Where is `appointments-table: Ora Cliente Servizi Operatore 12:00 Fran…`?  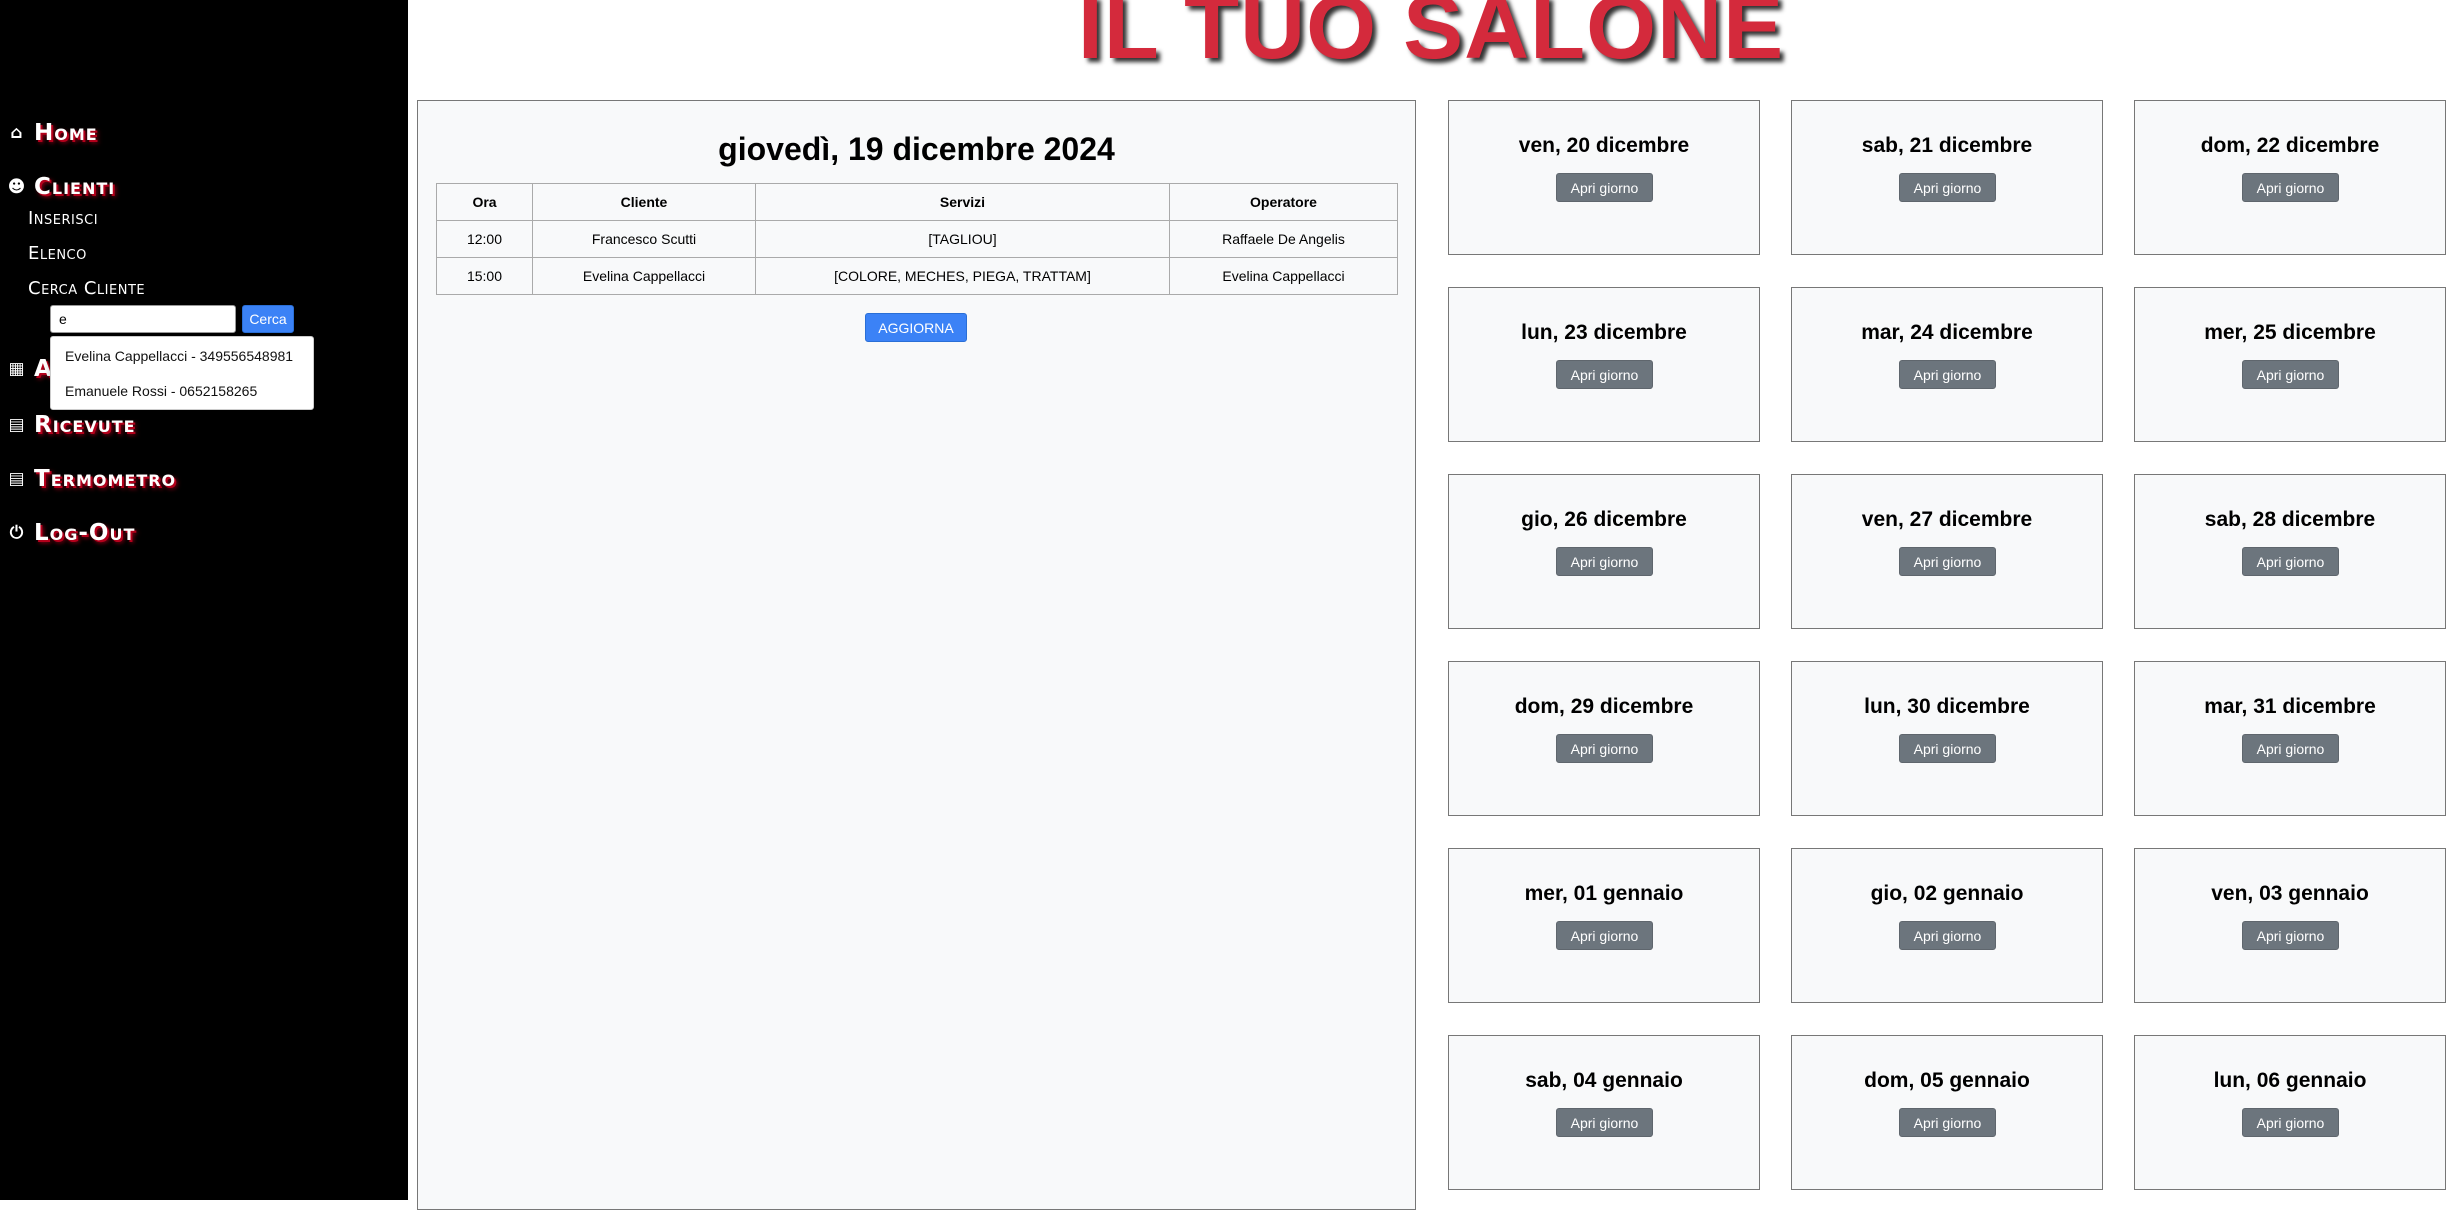 appointments-table: Ora Cliente Servizi Operatore 12:00 Fran… is located at coordinates (917, 239).